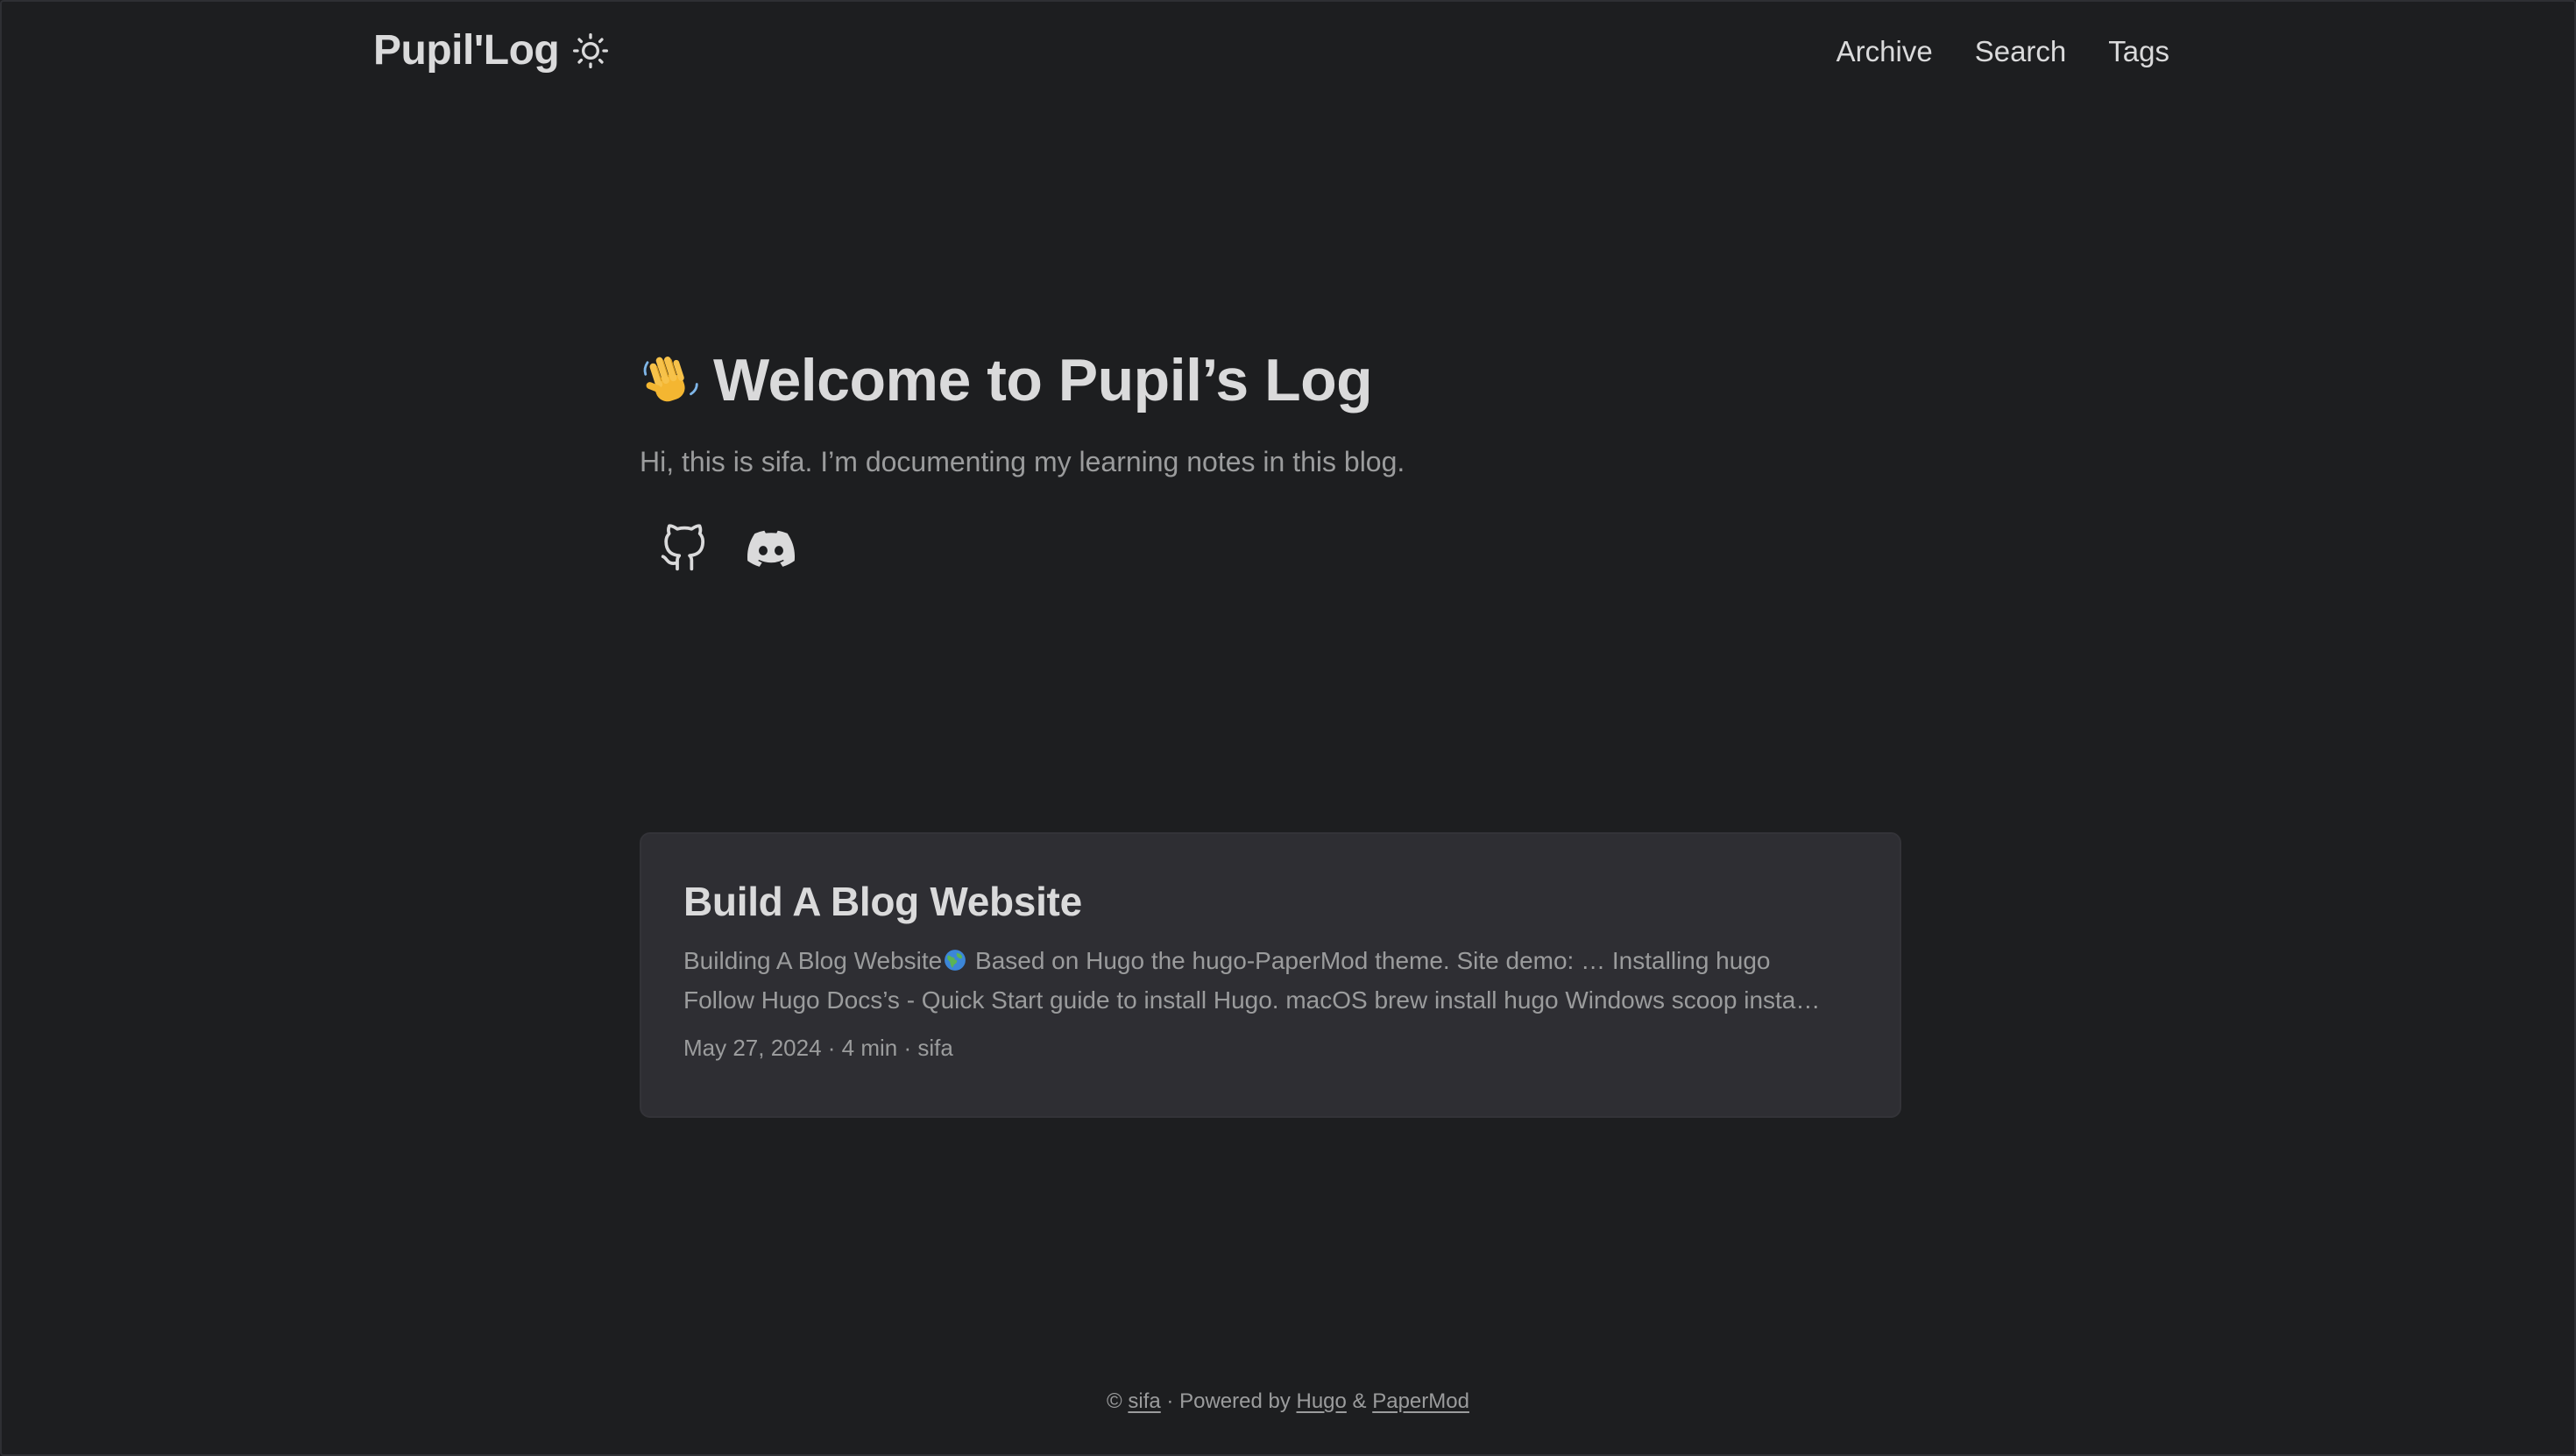 The height and width of the screenshot is (1456, 2576). I want to click on github-icon, so click(683, 548).